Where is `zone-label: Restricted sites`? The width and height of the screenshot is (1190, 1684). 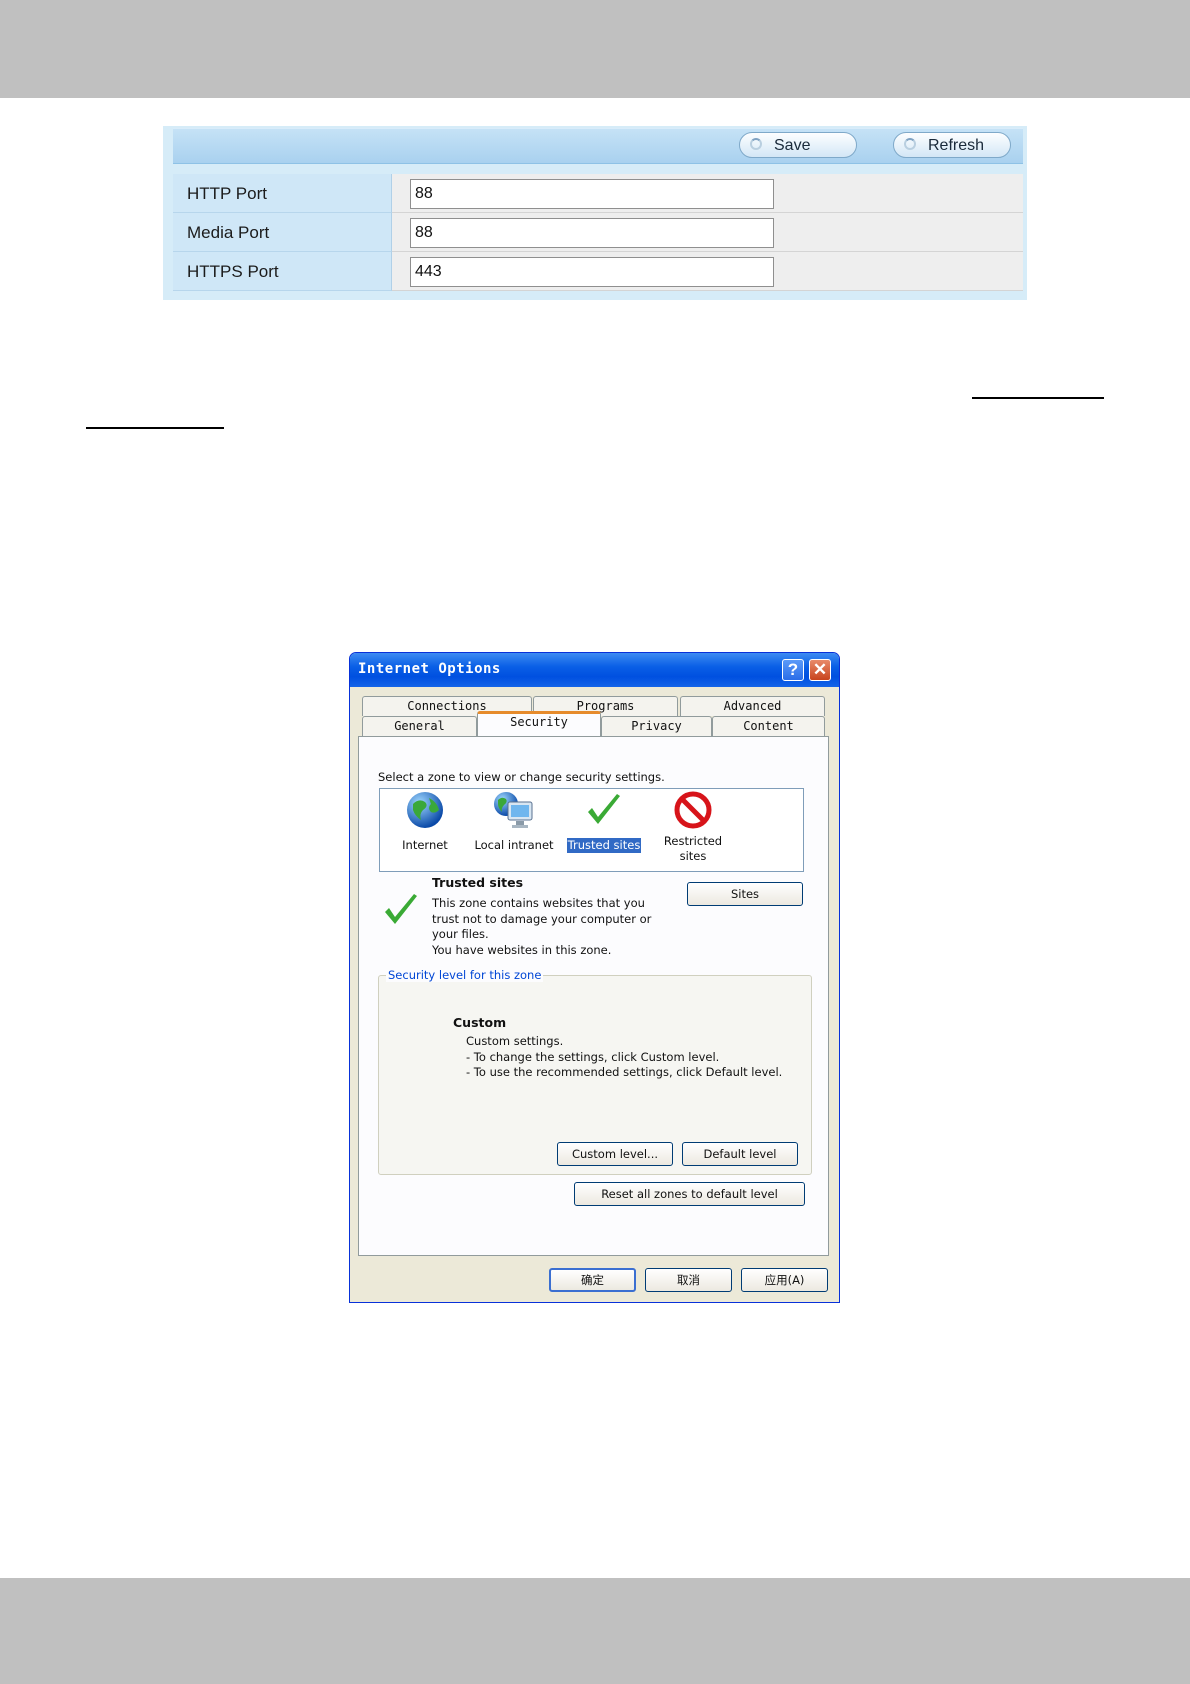
zone-label: Restricted sites is located at coordinates (693, 848).